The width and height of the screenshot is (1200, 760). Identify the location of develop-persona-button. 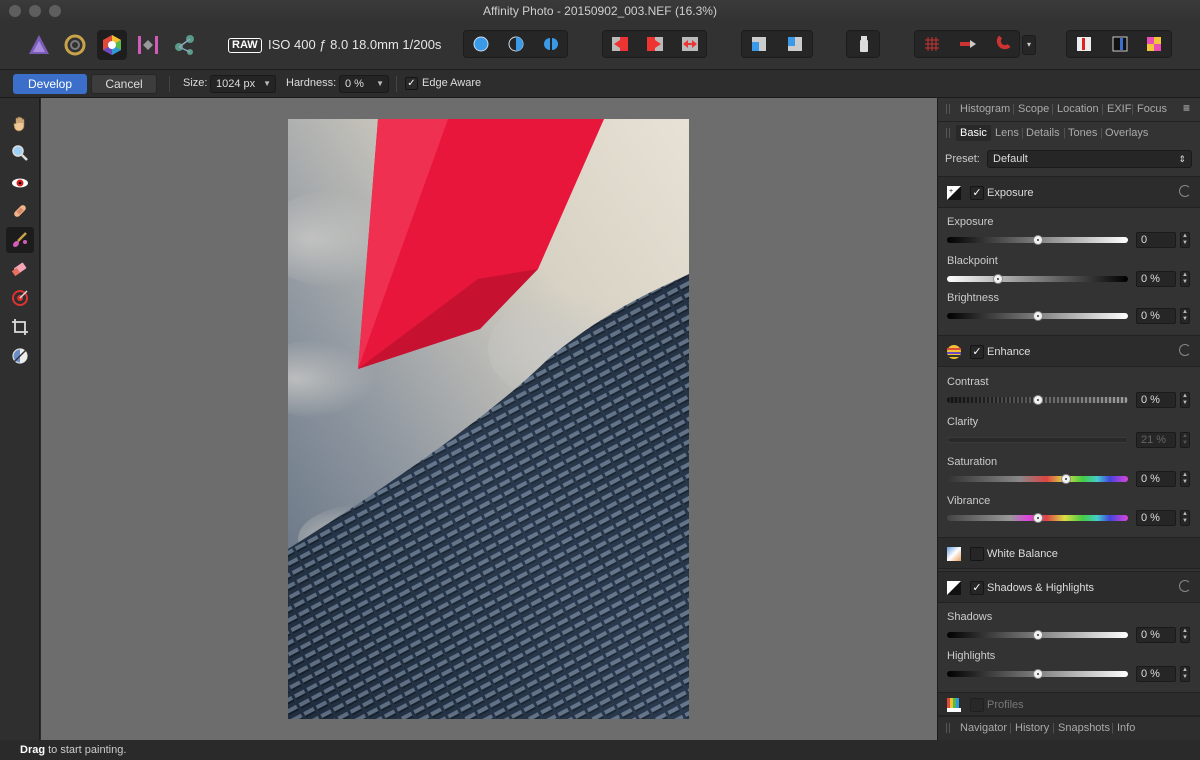
(112, 45).